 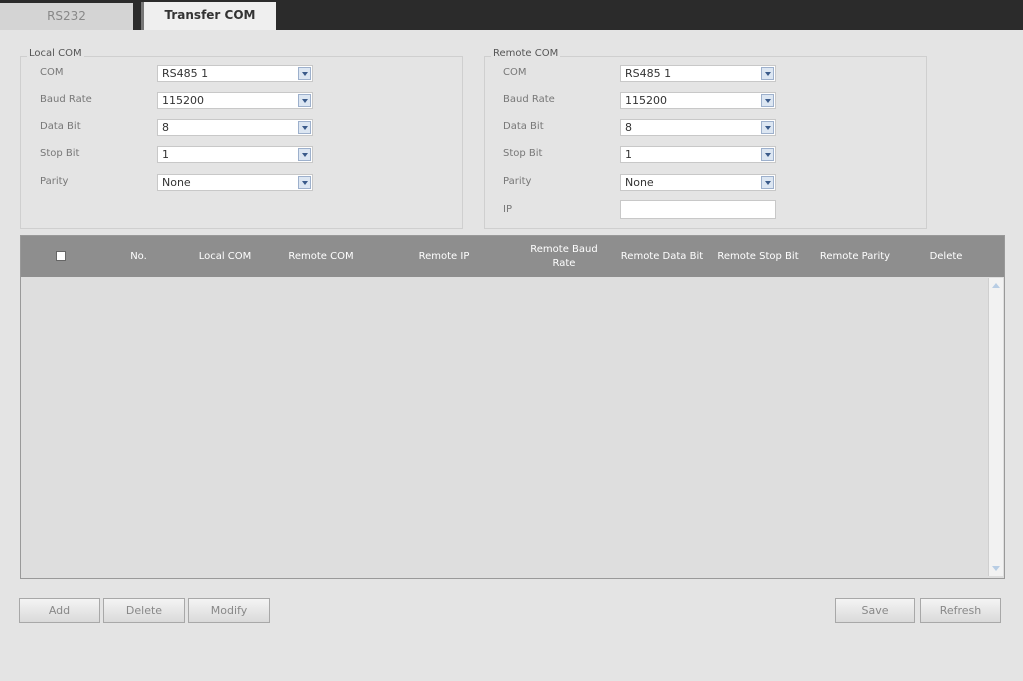 I want to click on local-parity-value: None, so click(x=176, y=182).